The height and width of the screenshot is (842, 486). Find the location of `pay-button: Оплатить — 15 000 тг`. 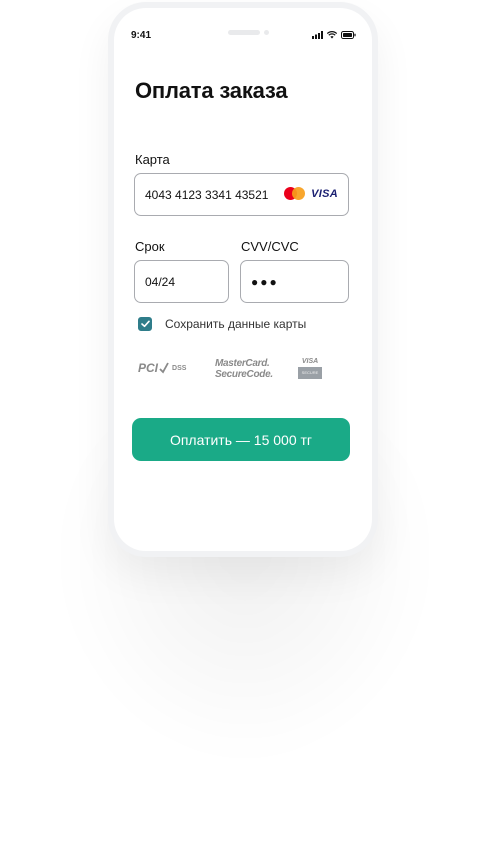

pay-button: Оплатить — 15 000 тг is located at coordinates (241, 439).